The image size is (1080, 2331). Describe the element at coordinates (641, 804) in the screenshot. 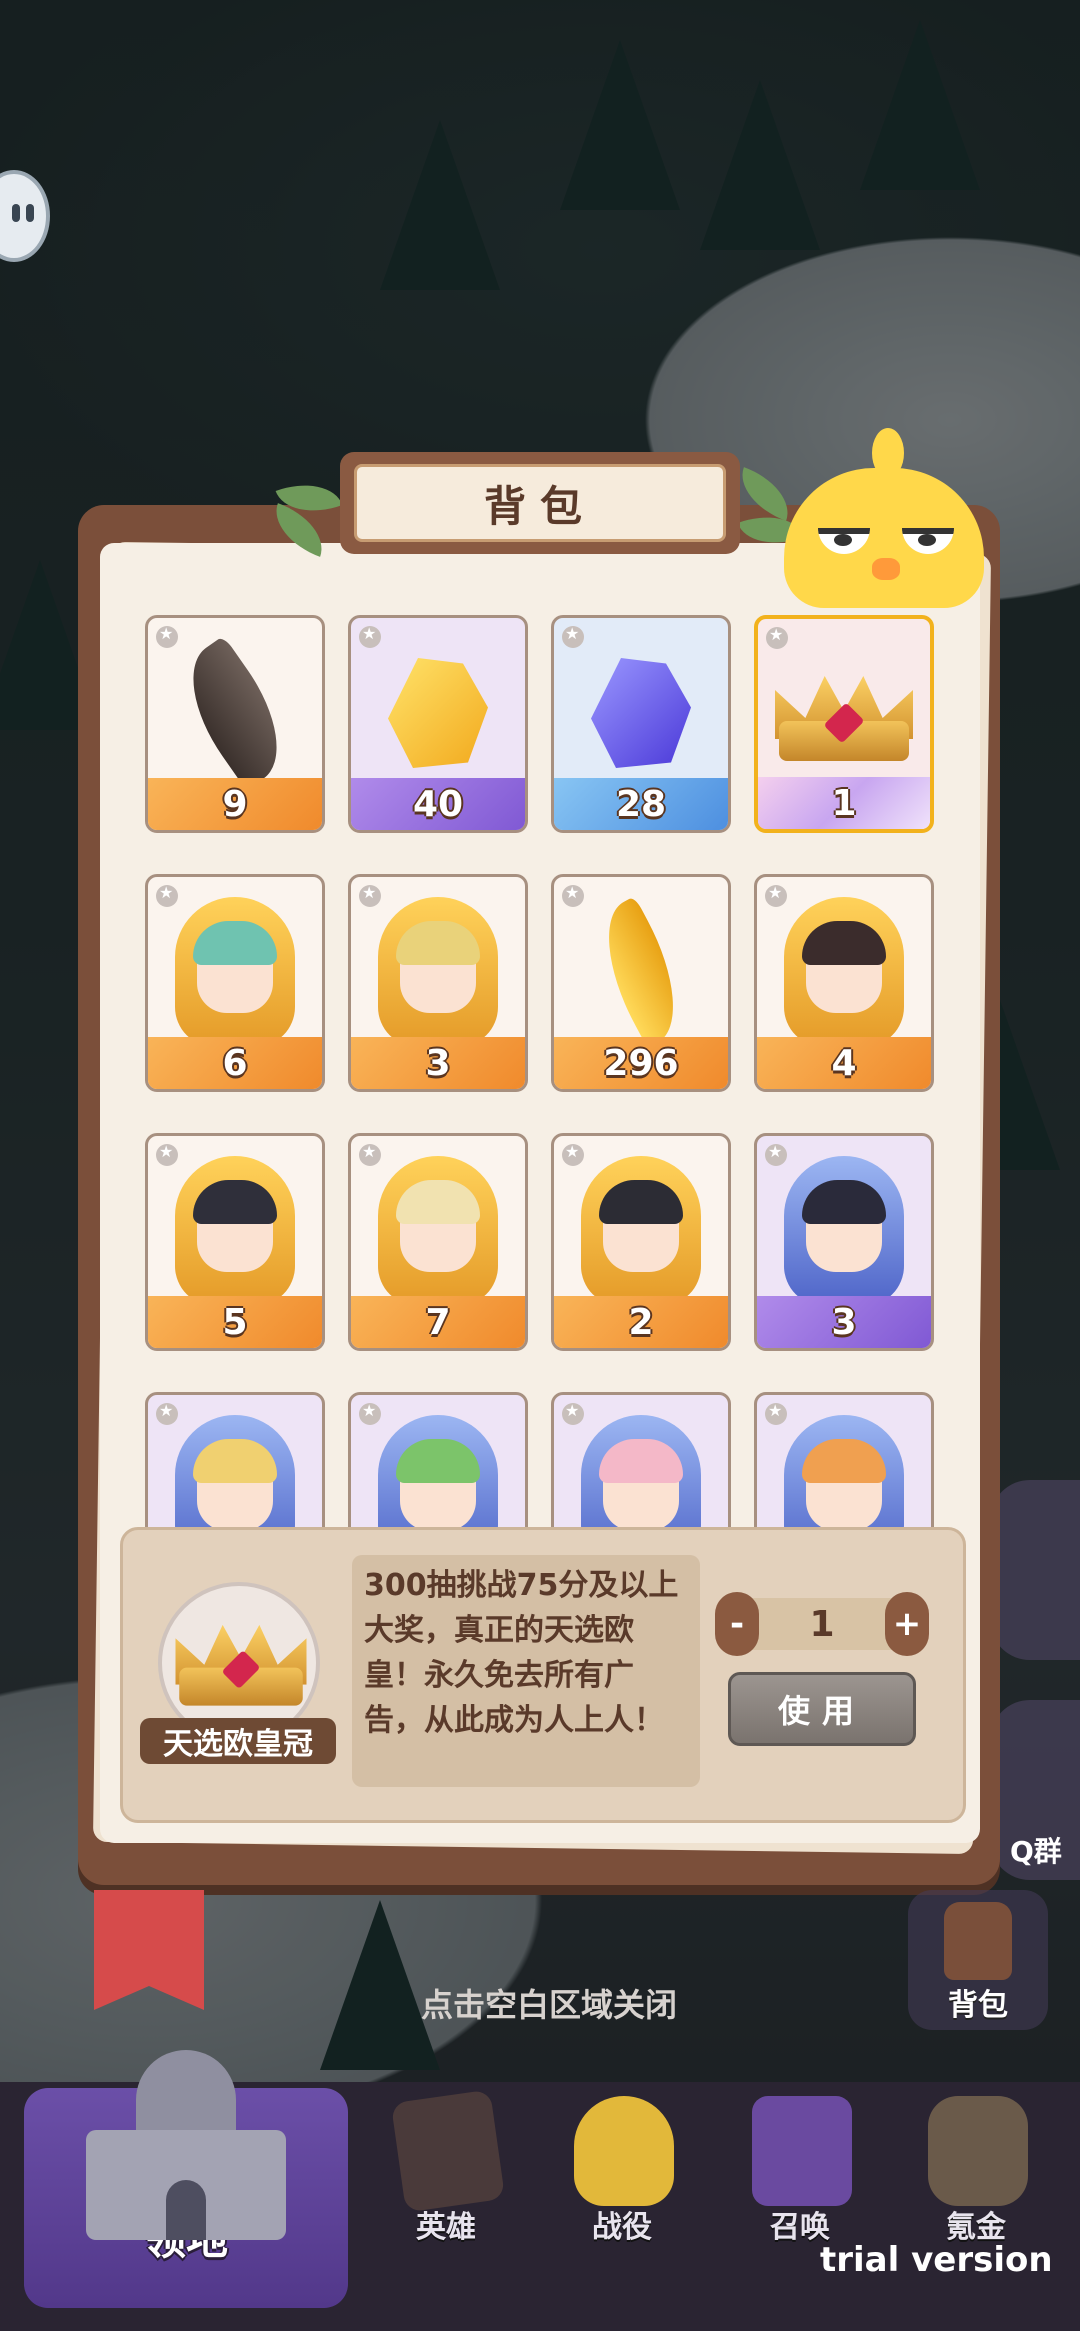

I see `item-count: 28` at that location.